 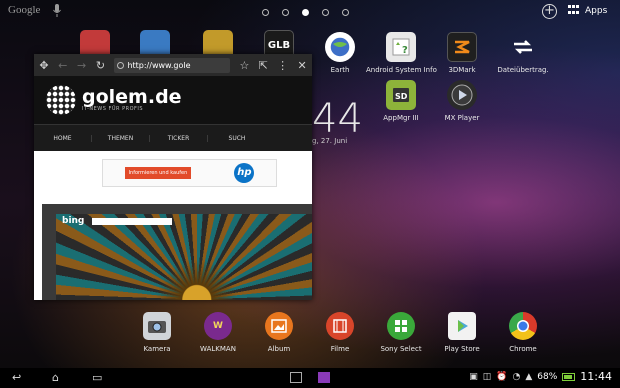 I want to click on home-nav-icon: ⌂, so click(x=55, y=377).